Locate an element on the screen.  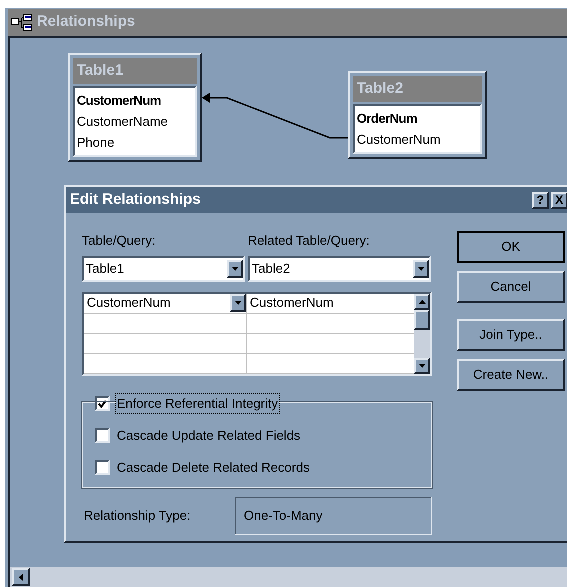
field-label: Related Table/Query: is located at coordinates (309, 241).